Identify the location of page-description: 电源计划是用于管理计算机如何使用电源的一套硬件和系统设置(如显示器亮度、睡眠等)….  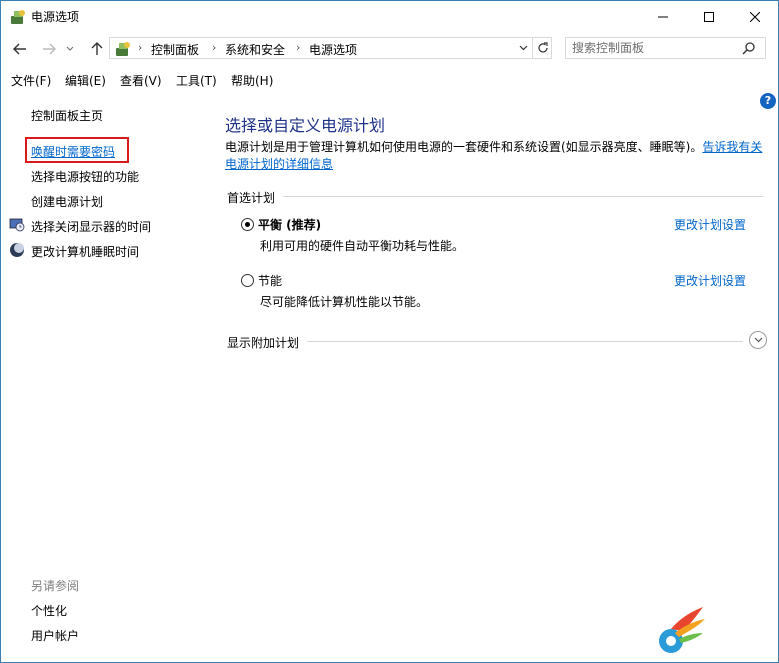
(495, 156).